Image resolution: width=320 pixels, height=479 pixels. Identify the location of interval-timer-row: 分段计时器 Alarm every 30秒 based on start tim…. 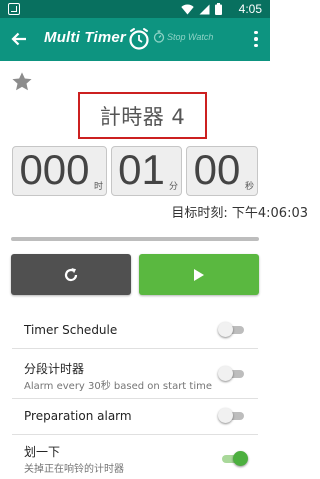
(135, 373).